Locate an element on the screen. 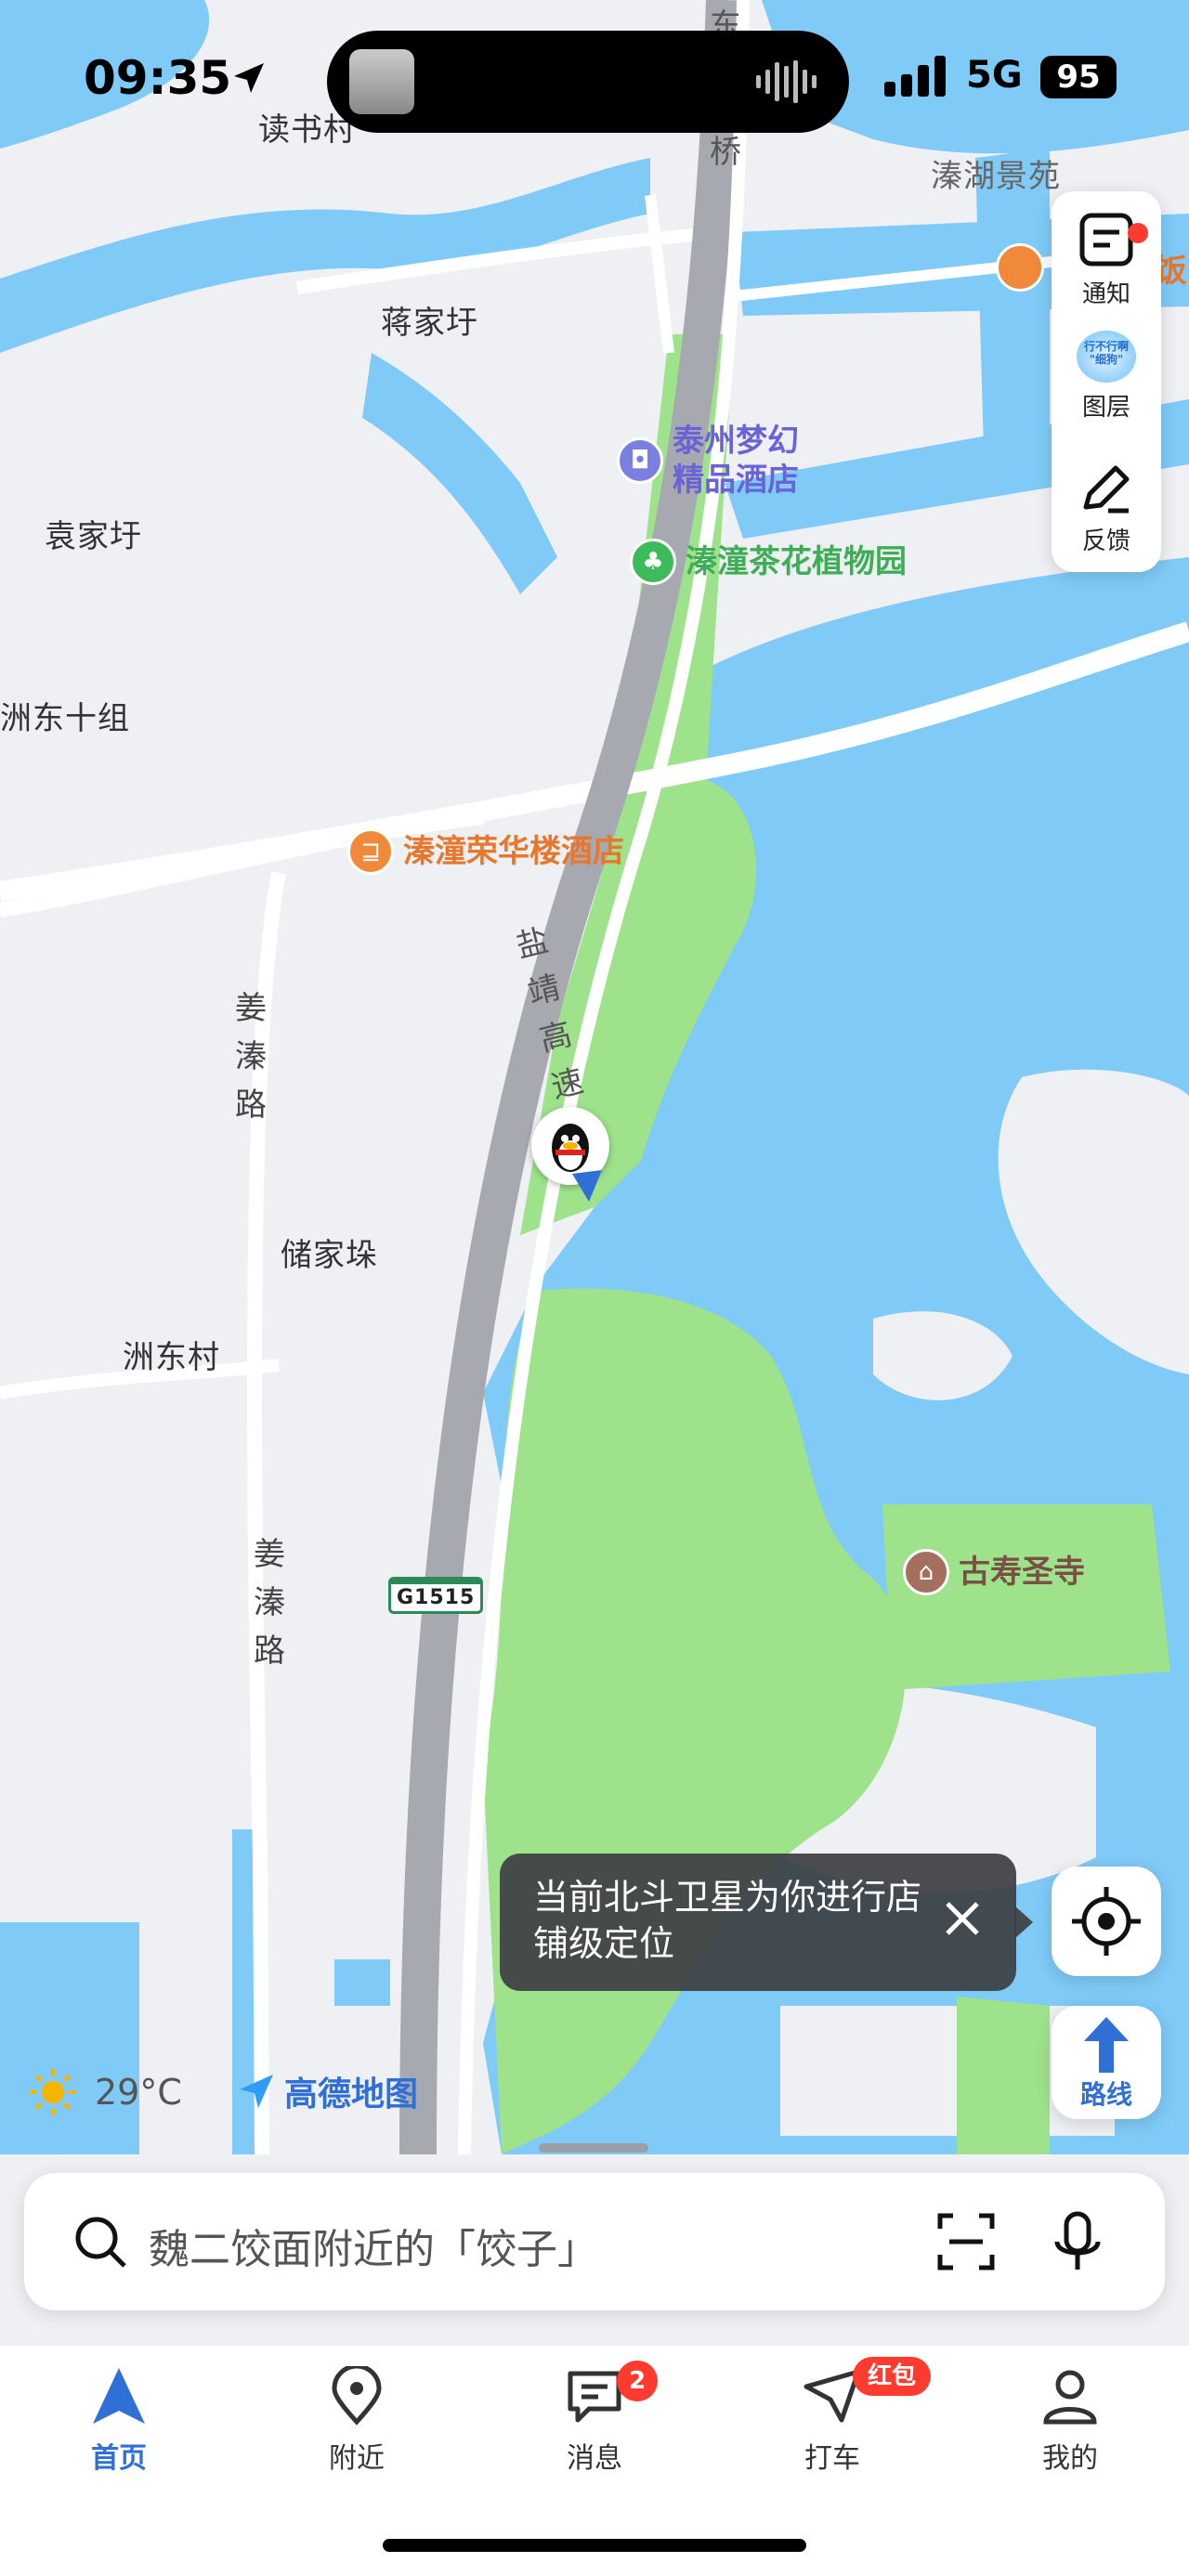  poi-hotel-ronghua: ⊒ 溱潼荣华楼酒店 is located at coordinates (485, 852).